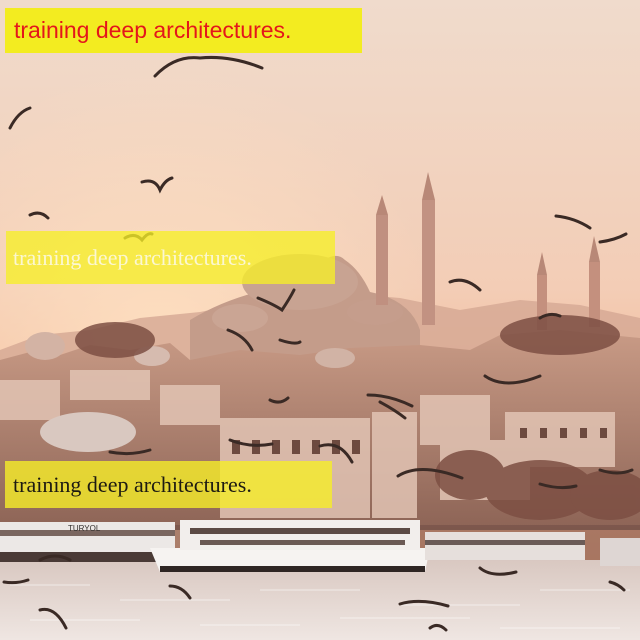 The height and width of the screenshot is (640, 640). I want to click on caption-bottom: training deep architectures., so click(168, 484).